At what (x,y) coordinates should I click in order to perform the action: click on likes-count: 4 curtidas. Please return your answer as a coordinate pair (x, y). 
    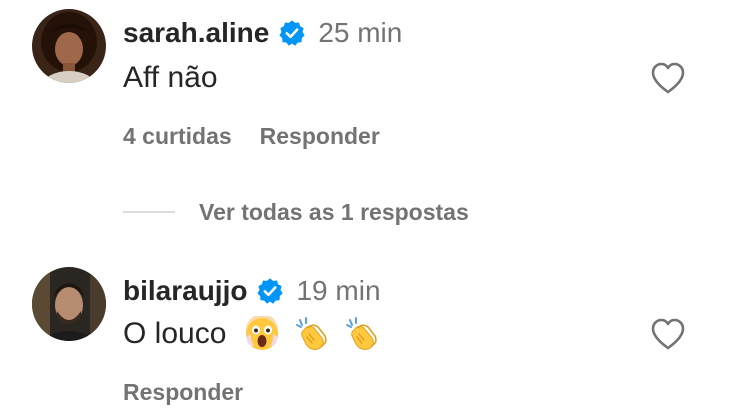
    Looking at the image, I should click on (177, 136).